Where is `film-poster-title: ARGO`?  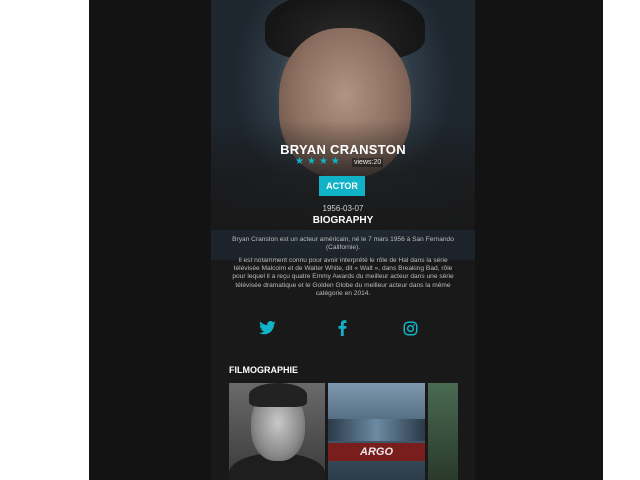
film-poster-title: ARGO is located at coordinates (376, 452).